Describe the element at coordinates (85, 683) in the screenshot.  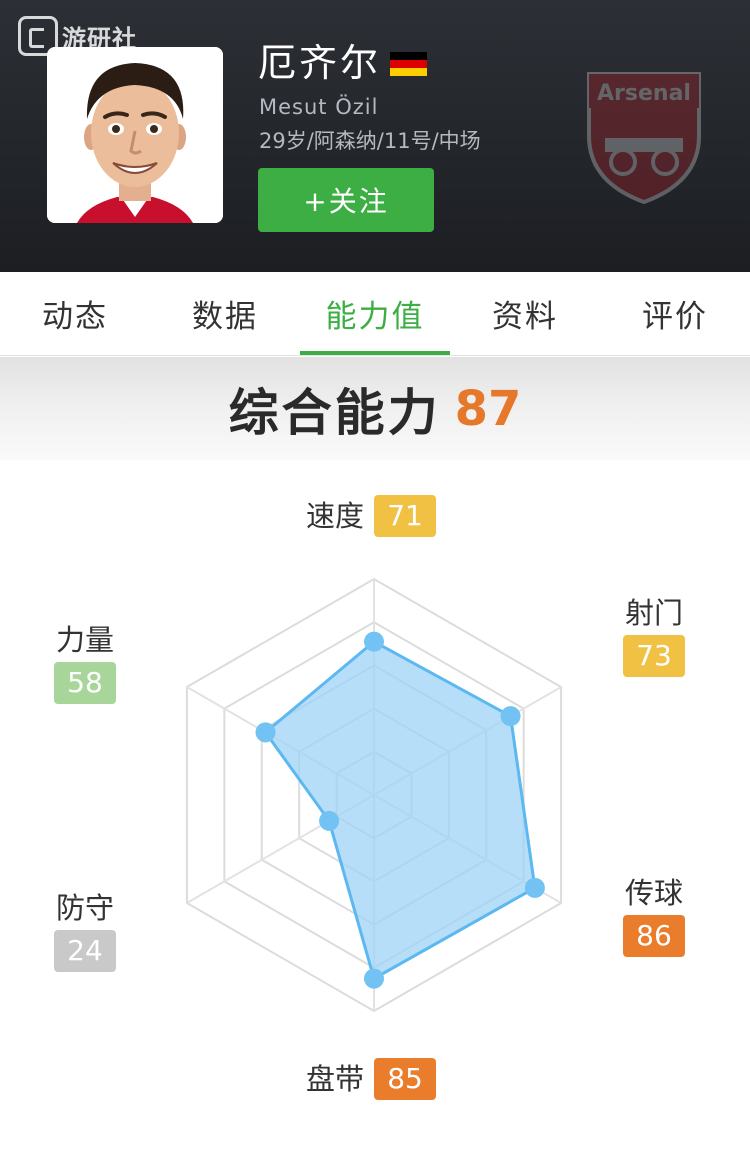
I see `attr-value-badge: 58` at that location.